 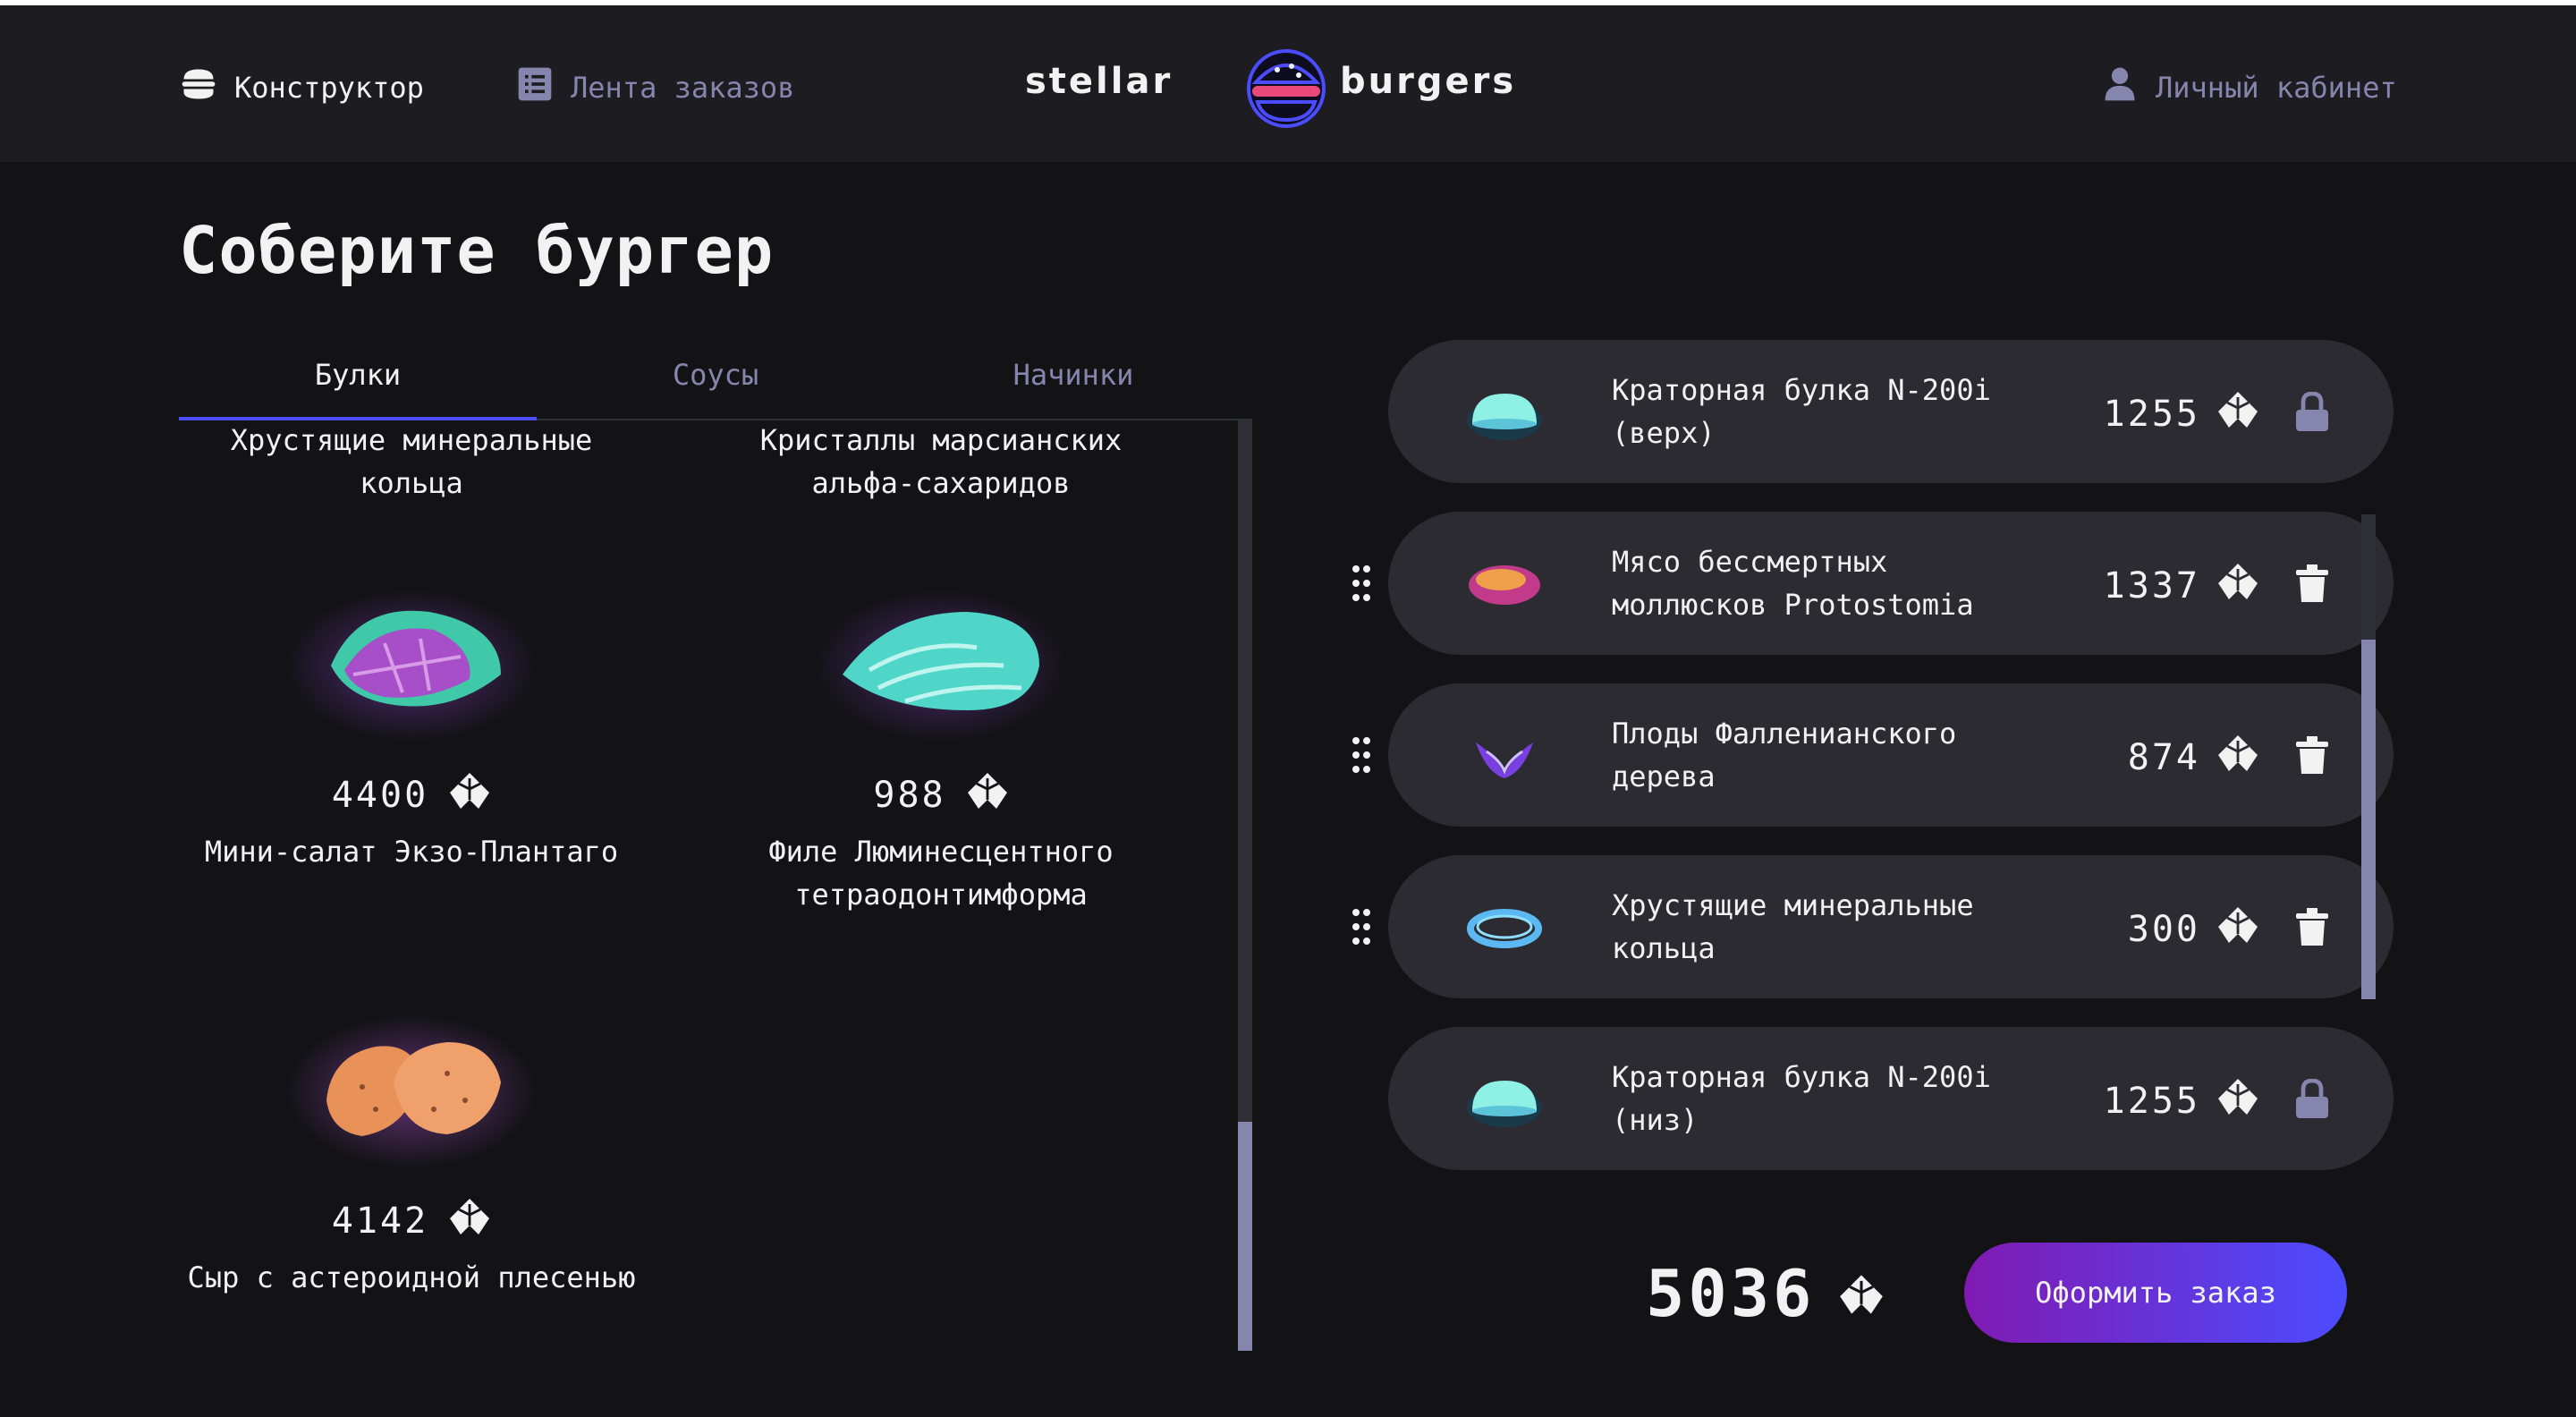 I want to click on tab-sauces: Соусы, so click(x=715, y=375).